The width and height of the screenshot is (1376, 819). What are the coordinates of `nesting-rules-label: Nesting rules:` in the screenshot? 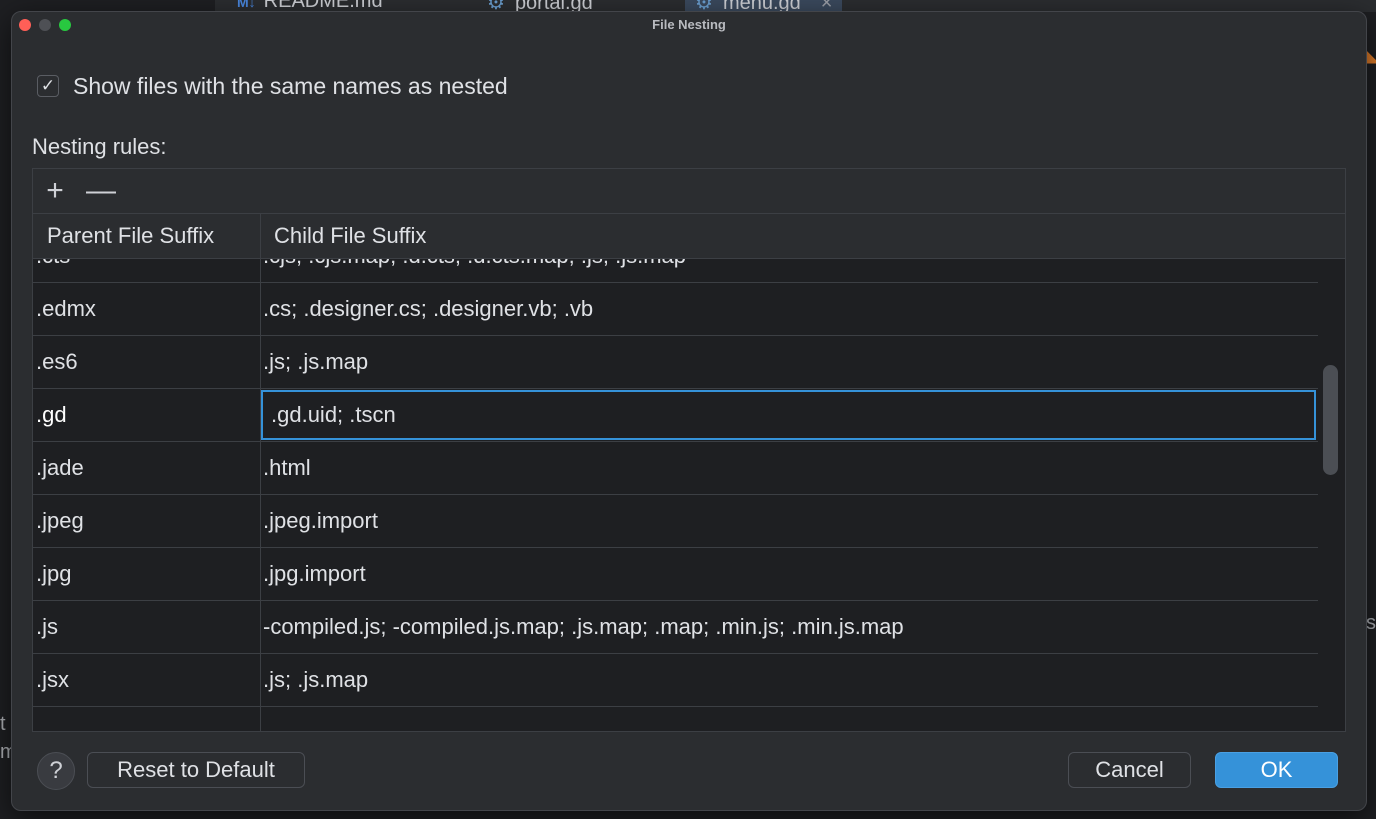 It's located at (99, 146).